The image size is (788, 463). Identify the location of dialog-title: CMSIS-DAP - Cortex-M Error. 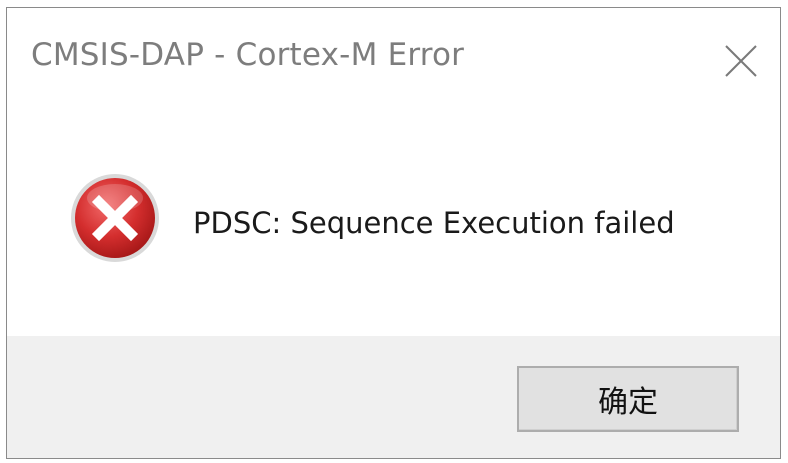
(248, 55).